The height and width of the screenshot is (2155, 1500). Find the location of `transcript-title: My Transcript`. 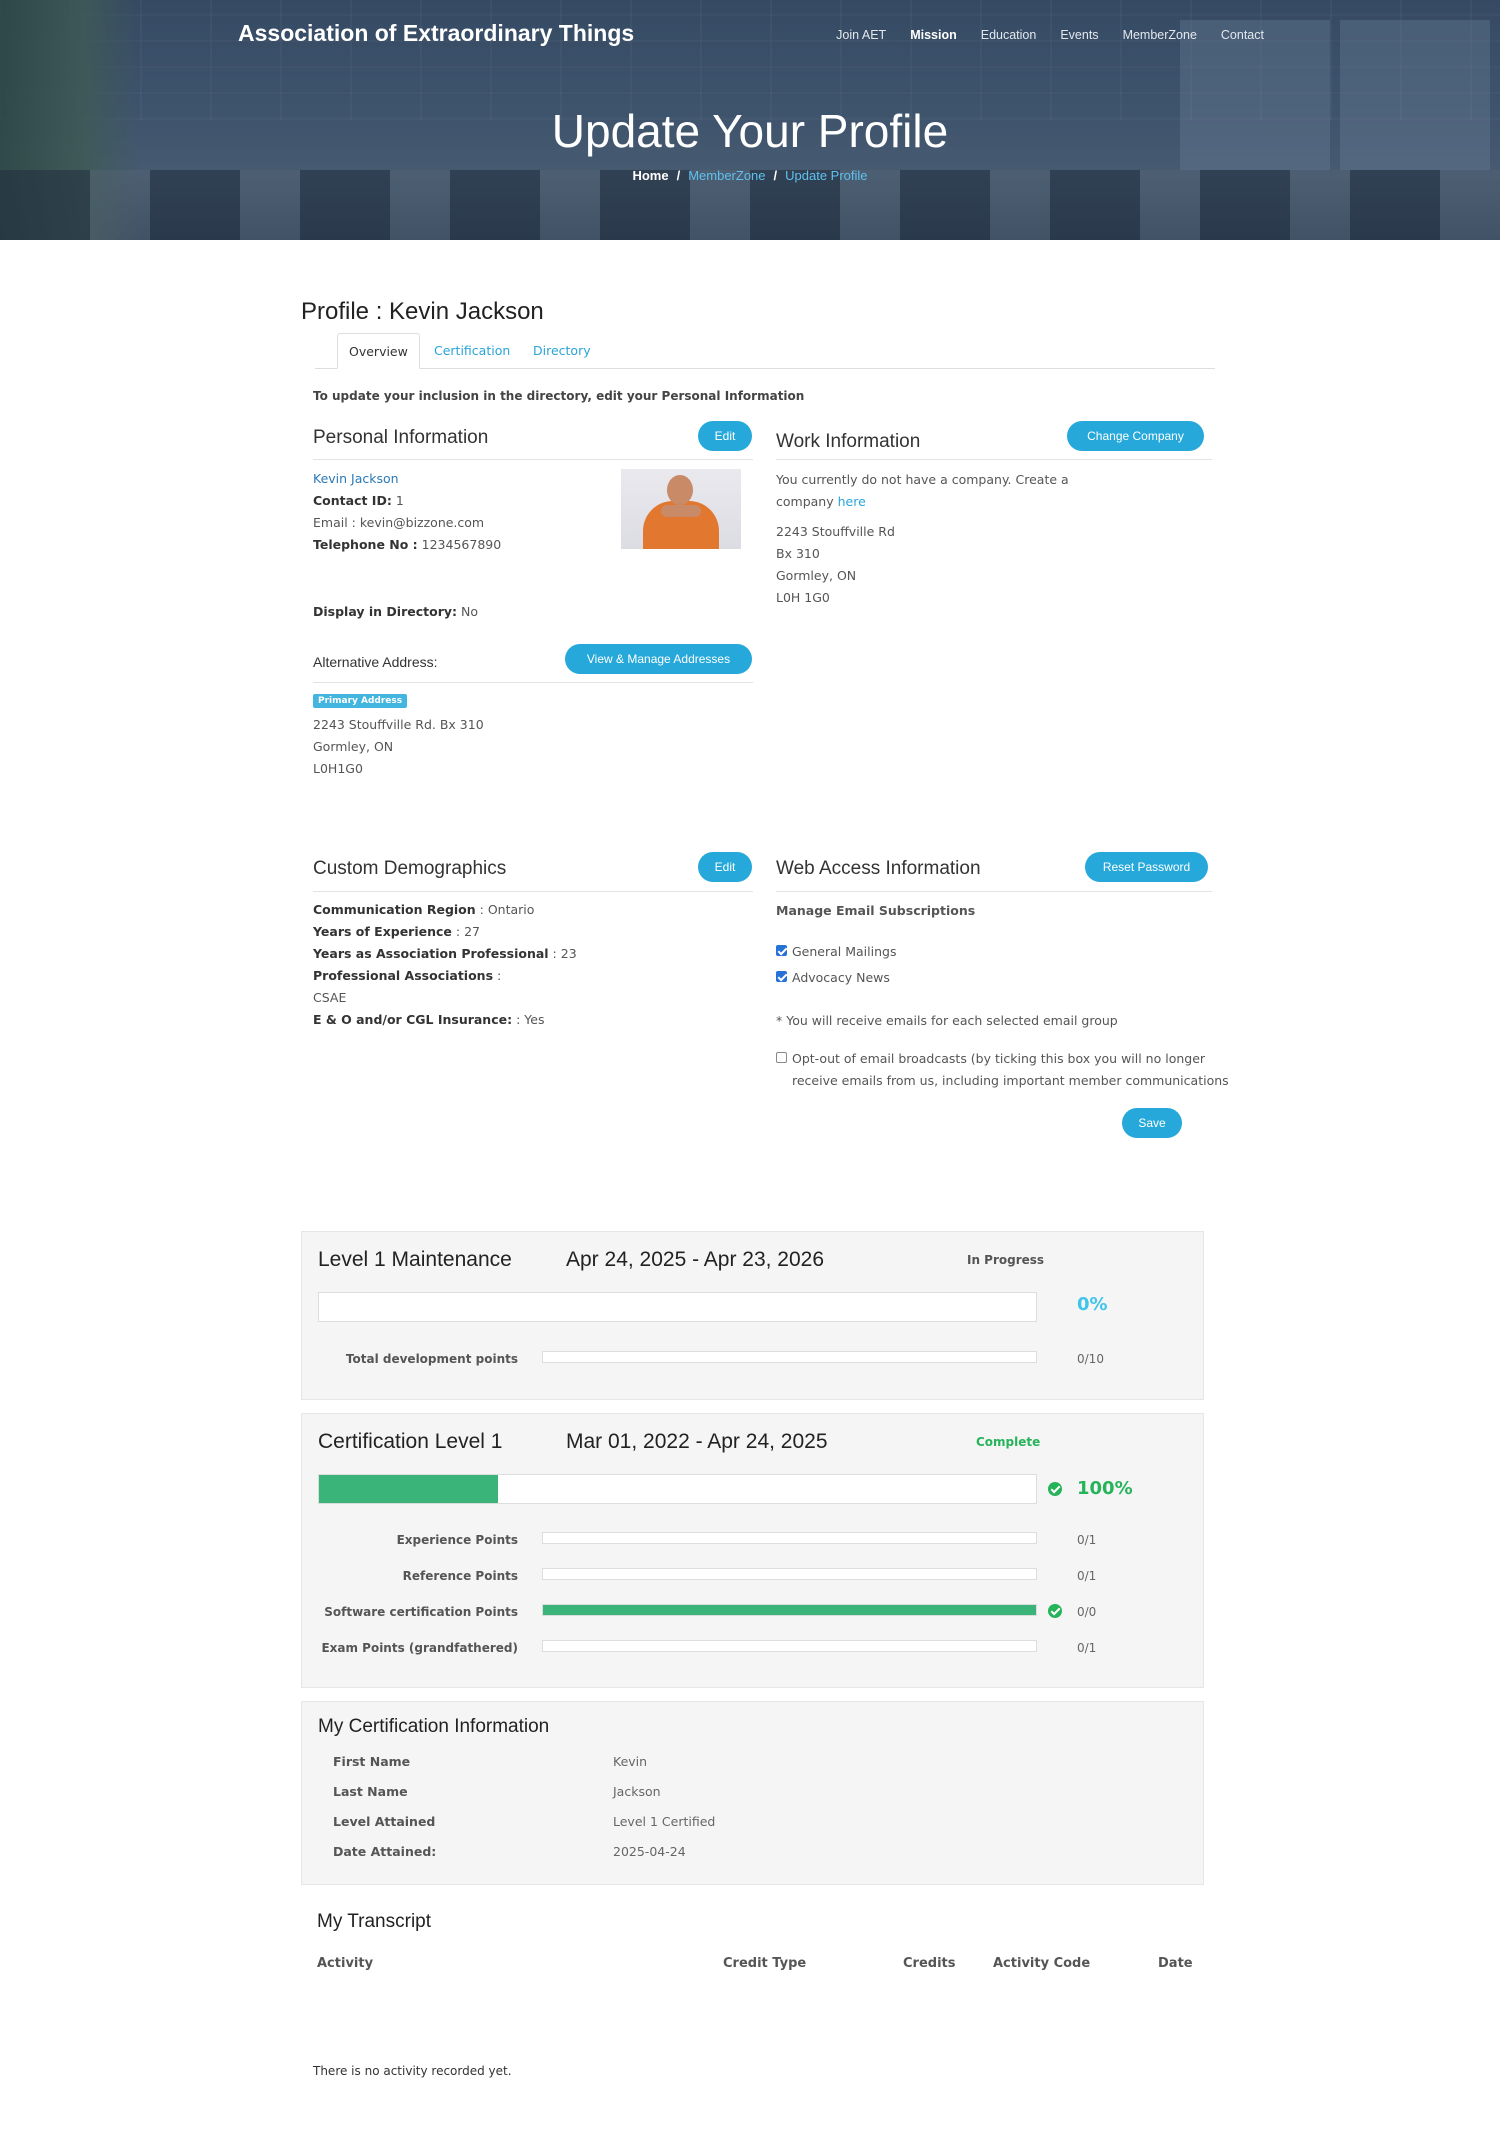

transcript-title: My Transcript is located at coordinates (374, 1921).